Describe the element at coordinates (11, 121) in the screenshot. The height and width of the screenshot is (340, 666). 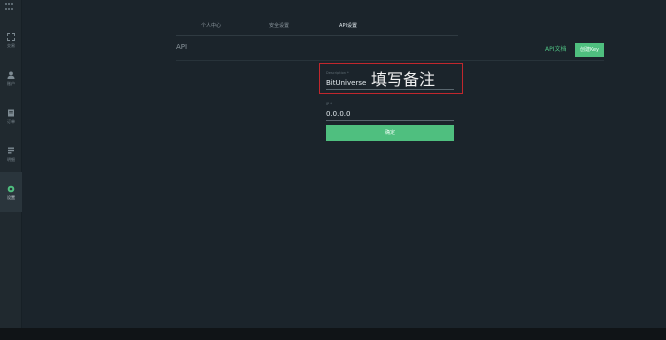
I see `sidebar-item-label: 订单` at that location.